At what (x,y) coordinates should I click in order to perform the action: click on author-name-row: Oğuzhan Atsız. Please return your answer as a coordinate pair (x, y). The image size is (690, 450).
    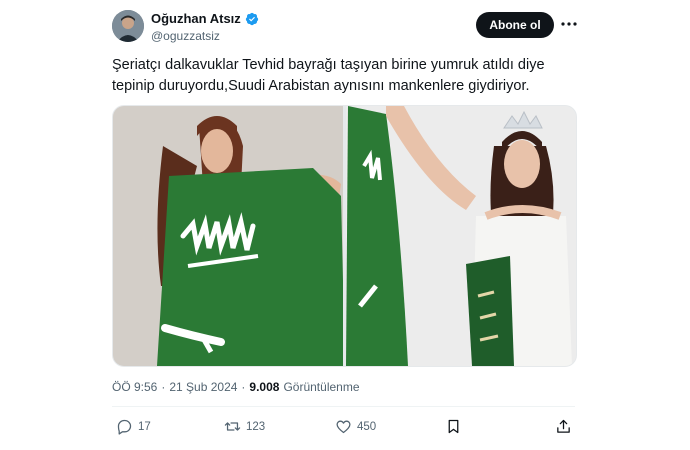
    Looking at the image, I should click on (205, 18).